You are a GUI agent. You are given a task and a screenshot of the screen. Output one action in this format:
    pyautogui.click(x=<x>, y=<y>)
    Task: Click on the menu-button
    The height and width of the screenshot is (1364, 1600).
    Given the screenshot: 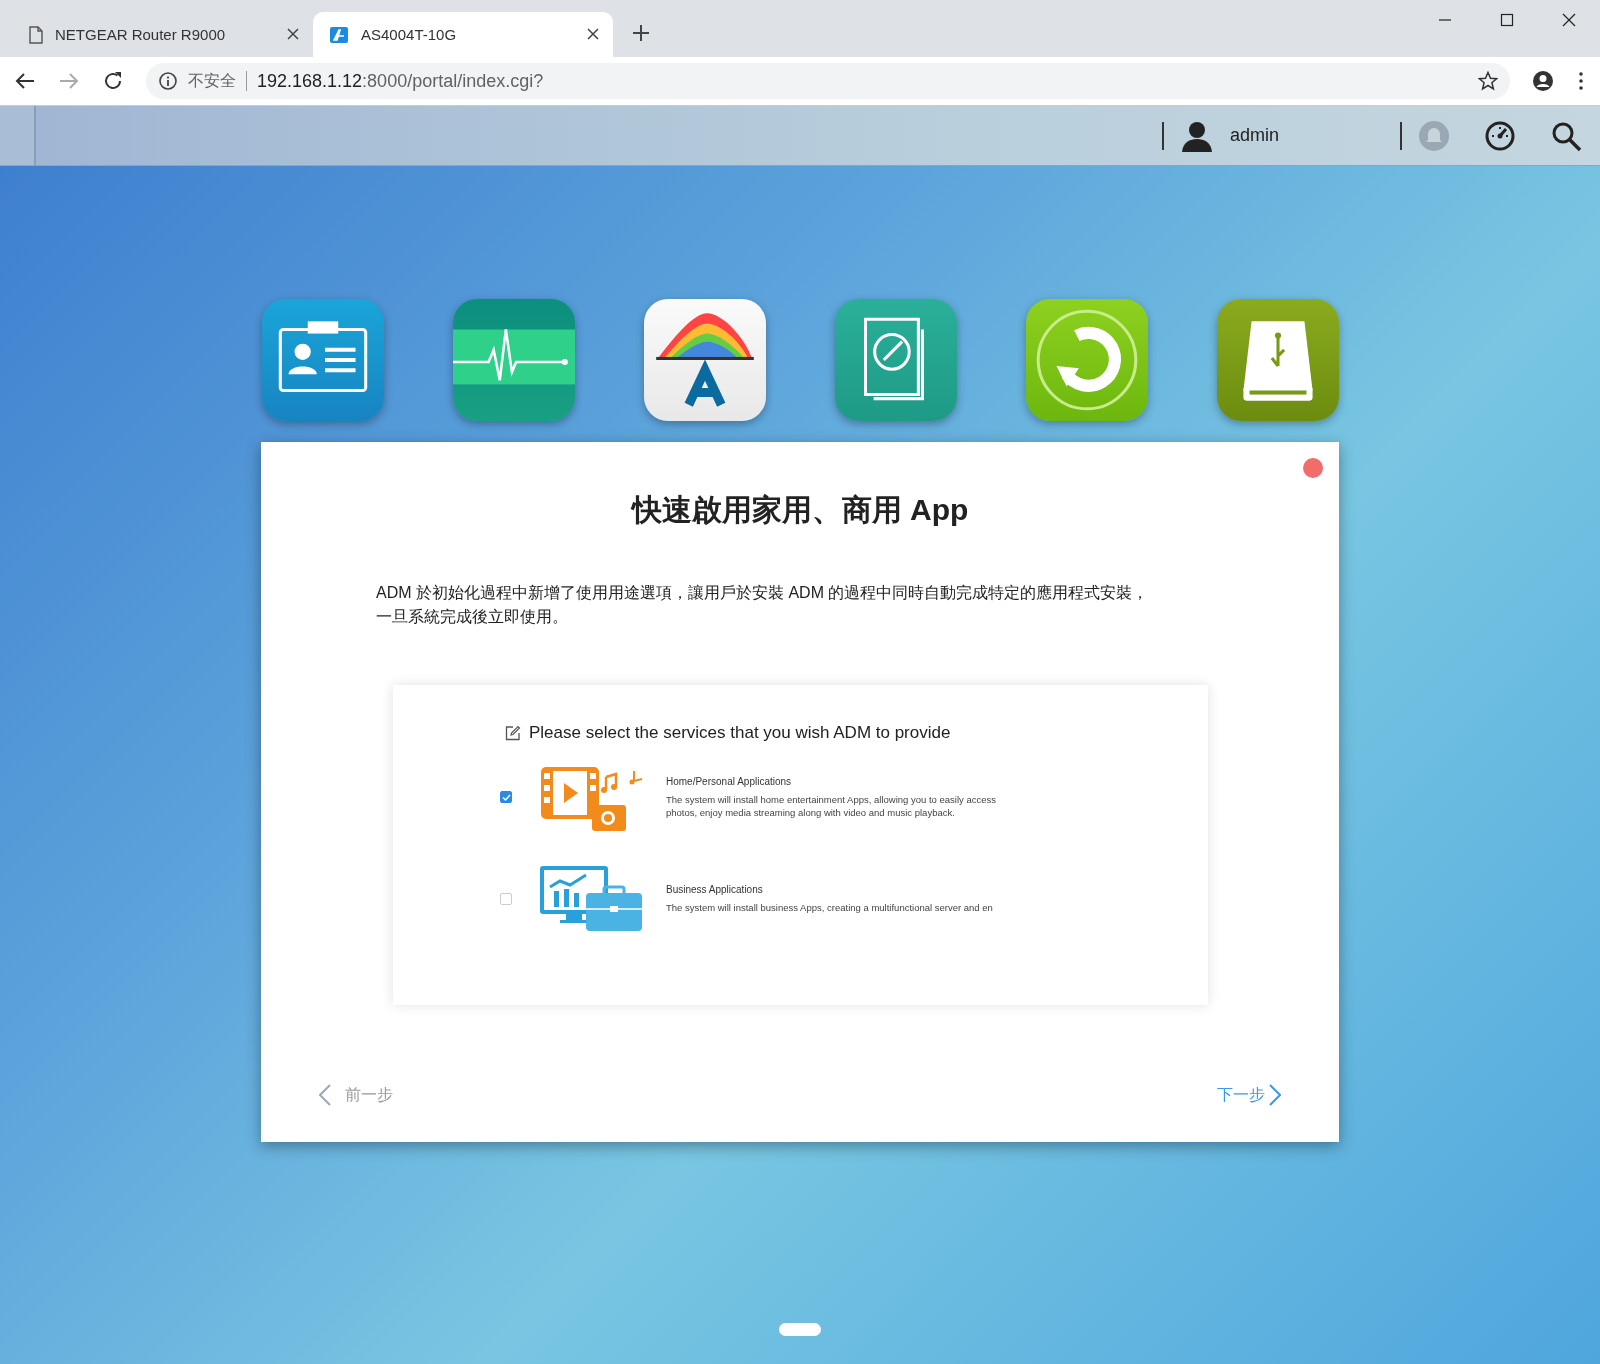 What is the action you would take?
    pyautogui.click(x=1581, y=81)
    